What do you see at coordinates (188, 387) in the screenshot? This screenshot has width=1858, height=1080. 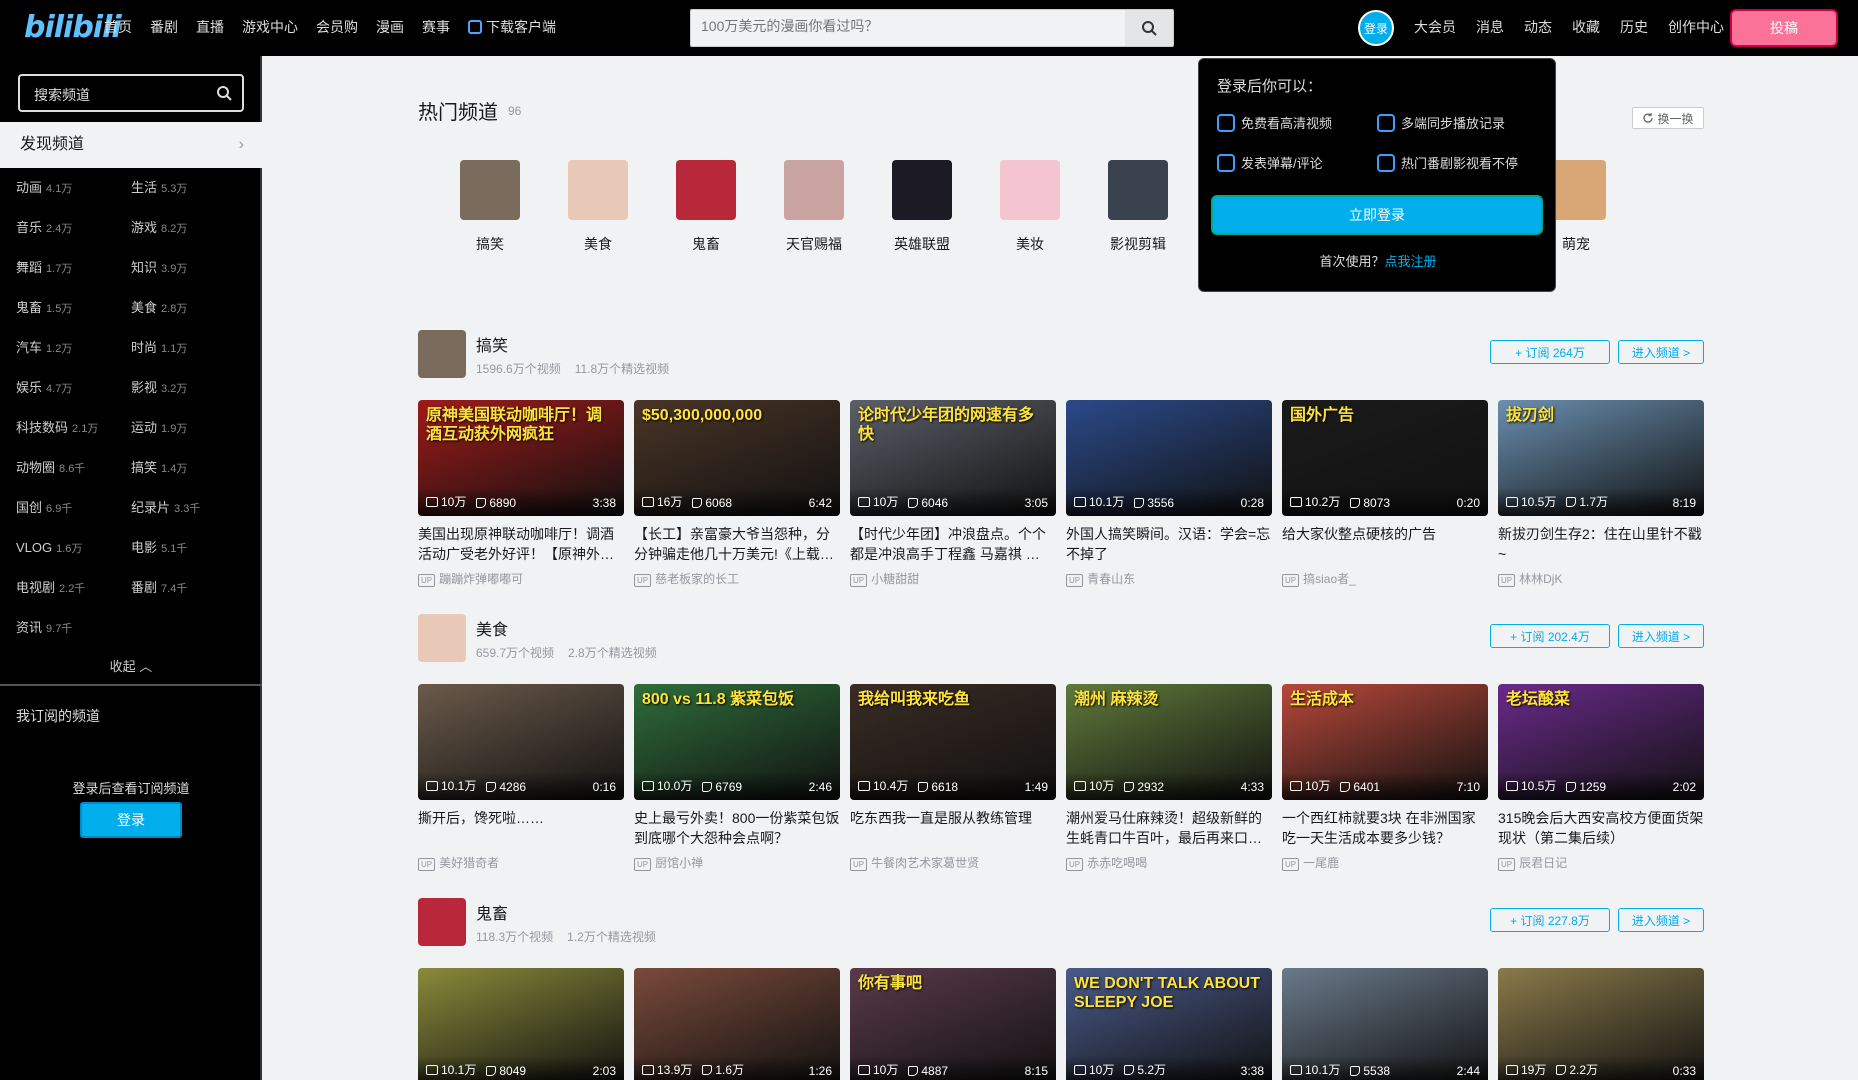 I see `sidebar-category-item: 影视 3.2万` at bounding box center [188, 387].